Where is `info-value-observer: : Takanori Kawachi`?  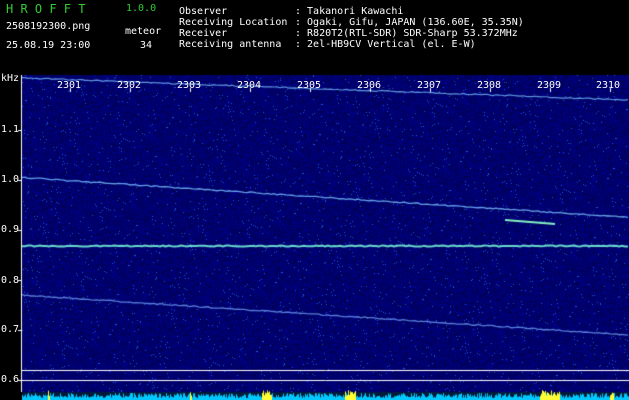
info-value-observer: : Takanori Kawachi is located at coordinates (349, 11).